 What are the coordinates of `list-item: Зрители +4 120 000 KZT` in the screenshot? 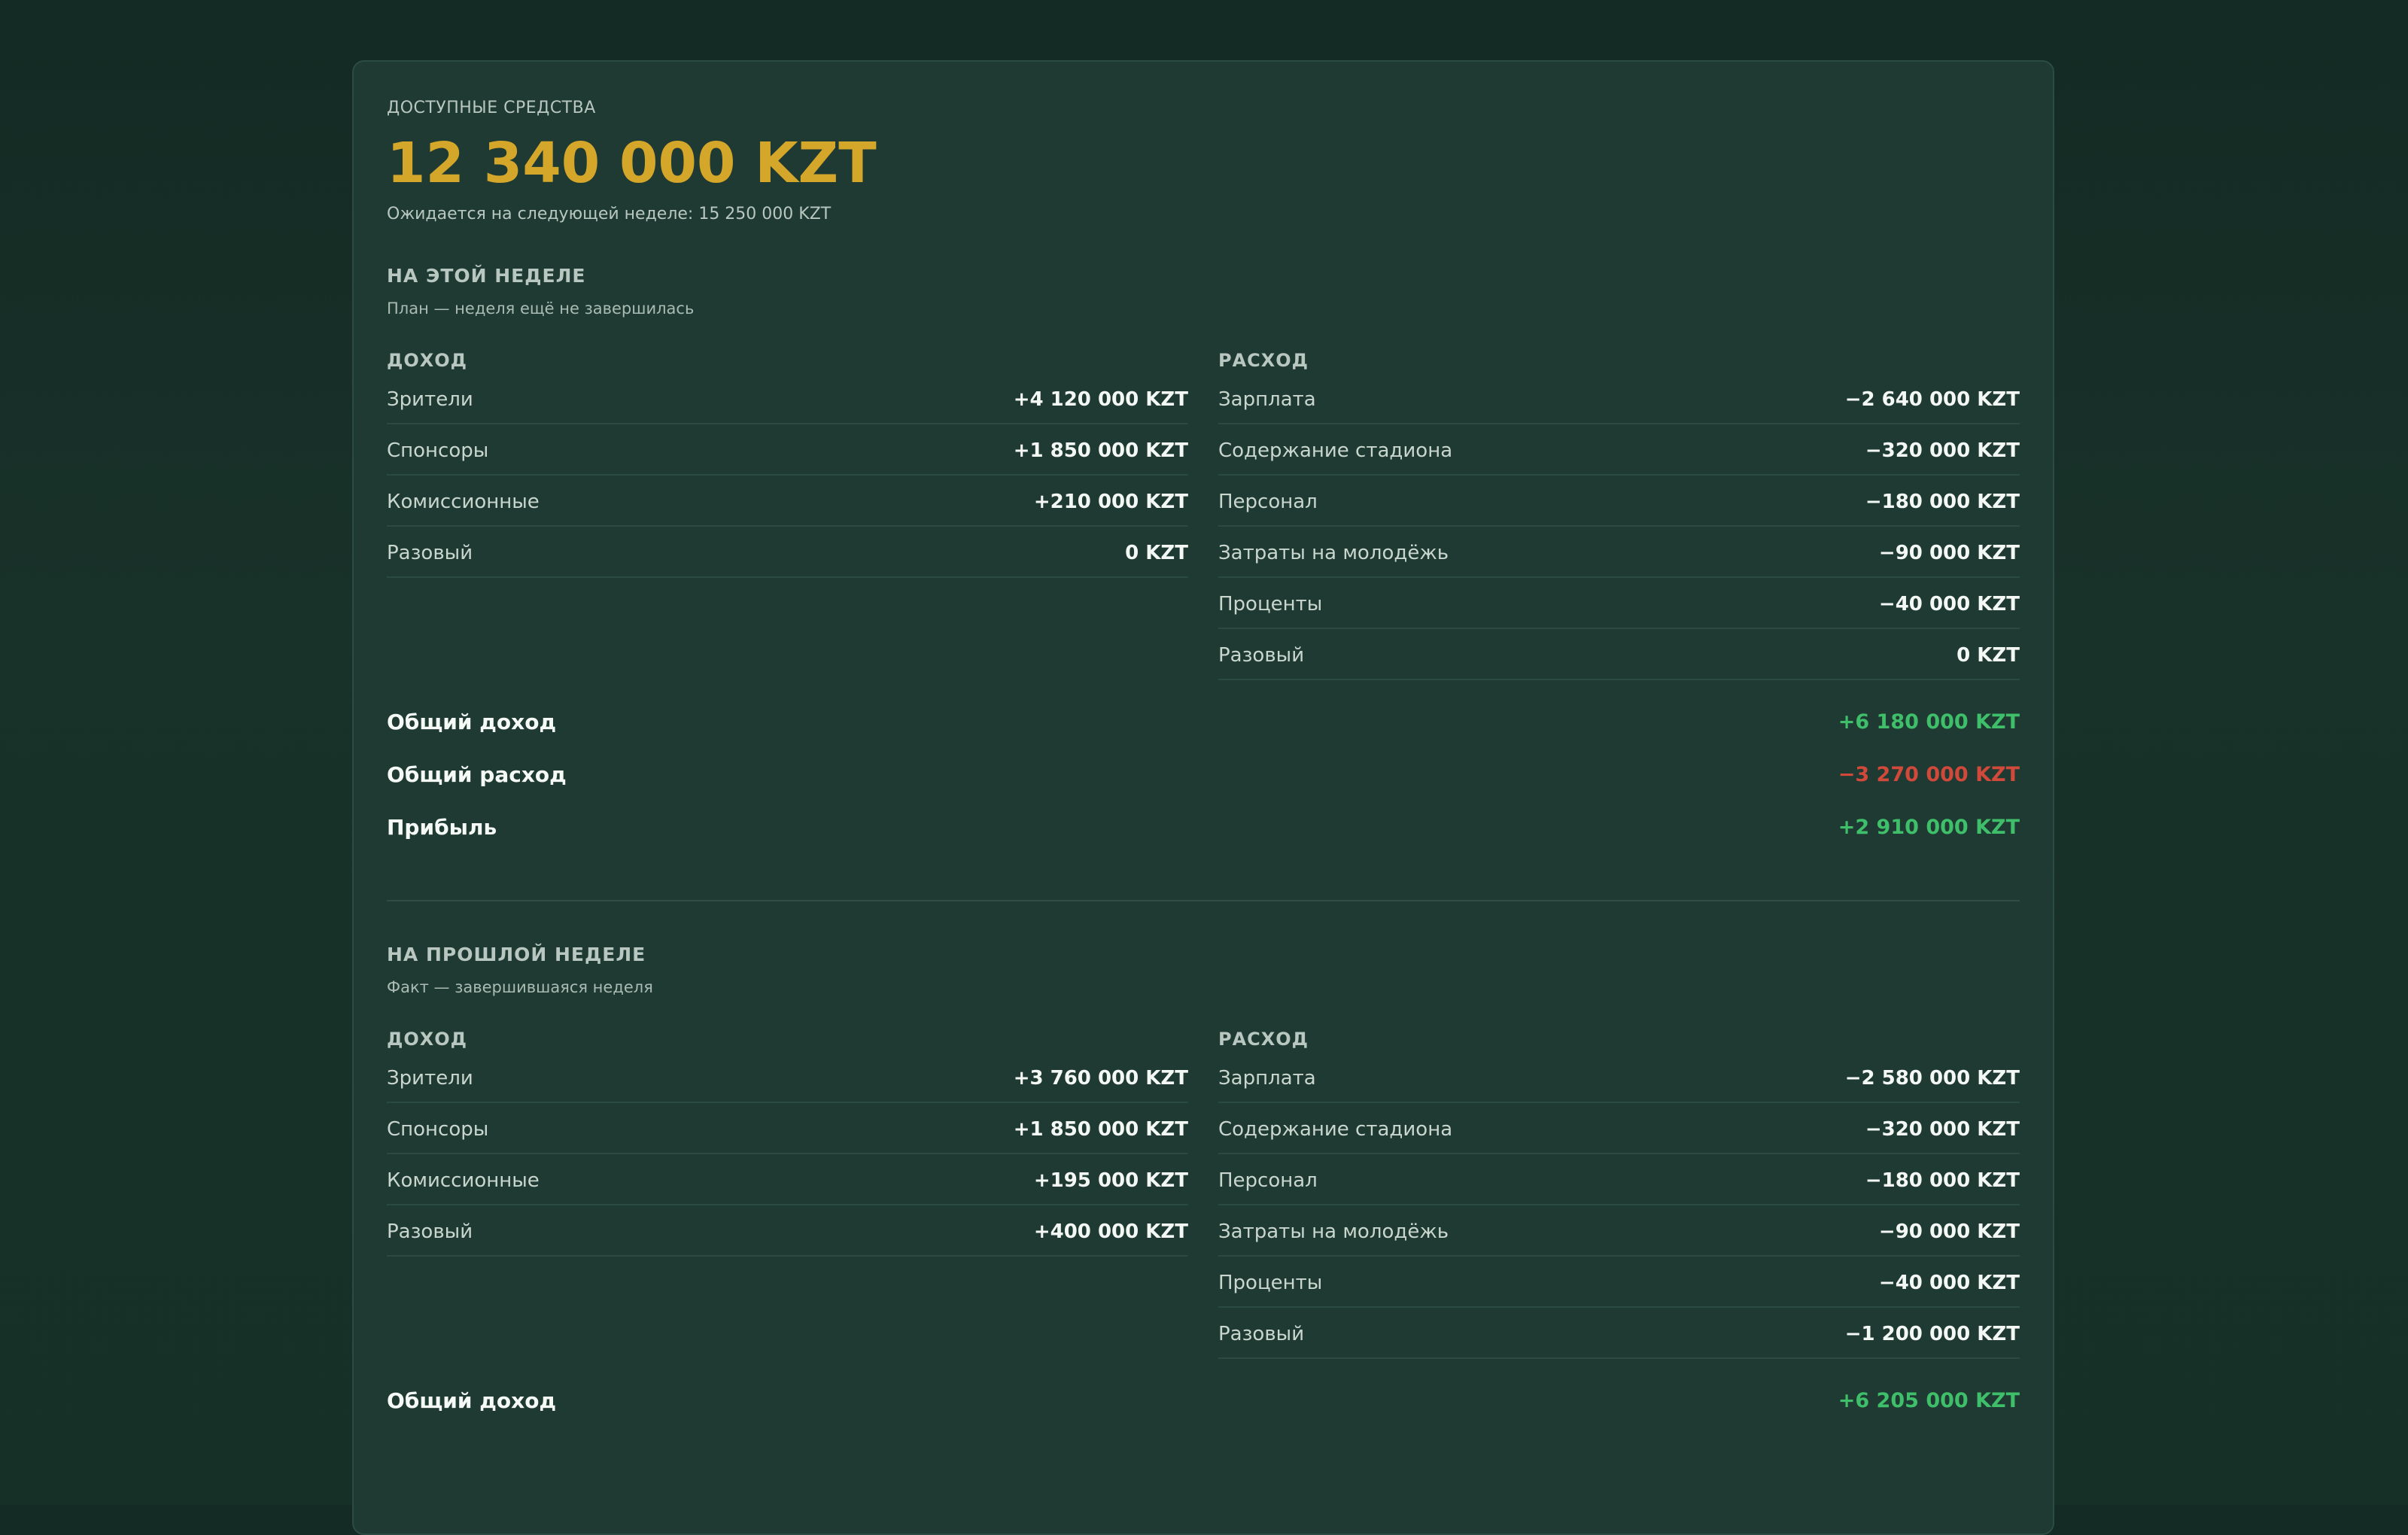 It's located at (787, 398).